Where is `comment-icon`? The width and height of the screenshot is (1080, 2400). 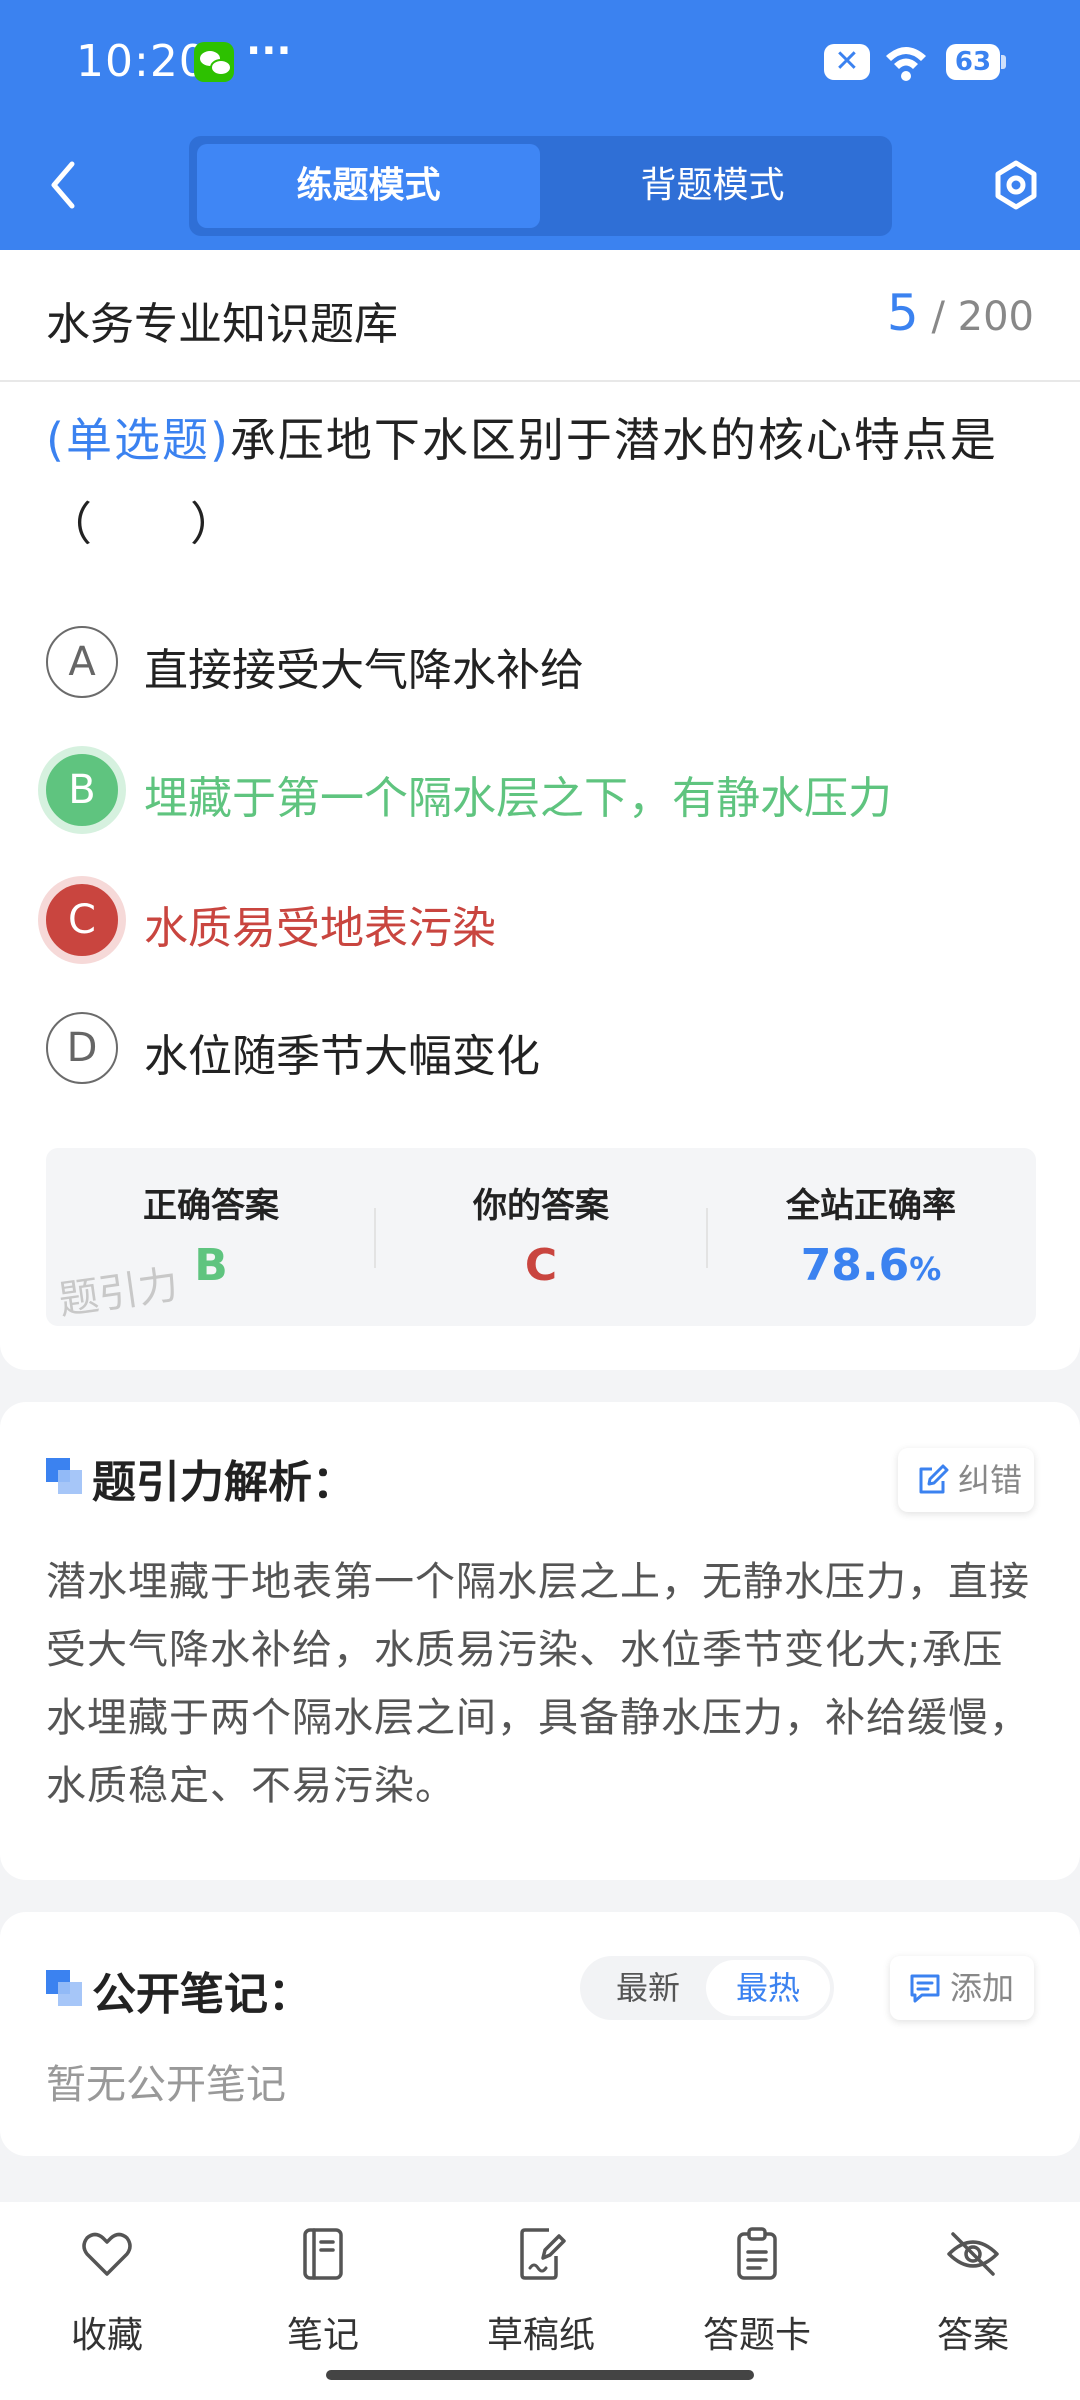
comment-icon is located at coordinates (925, 1988).